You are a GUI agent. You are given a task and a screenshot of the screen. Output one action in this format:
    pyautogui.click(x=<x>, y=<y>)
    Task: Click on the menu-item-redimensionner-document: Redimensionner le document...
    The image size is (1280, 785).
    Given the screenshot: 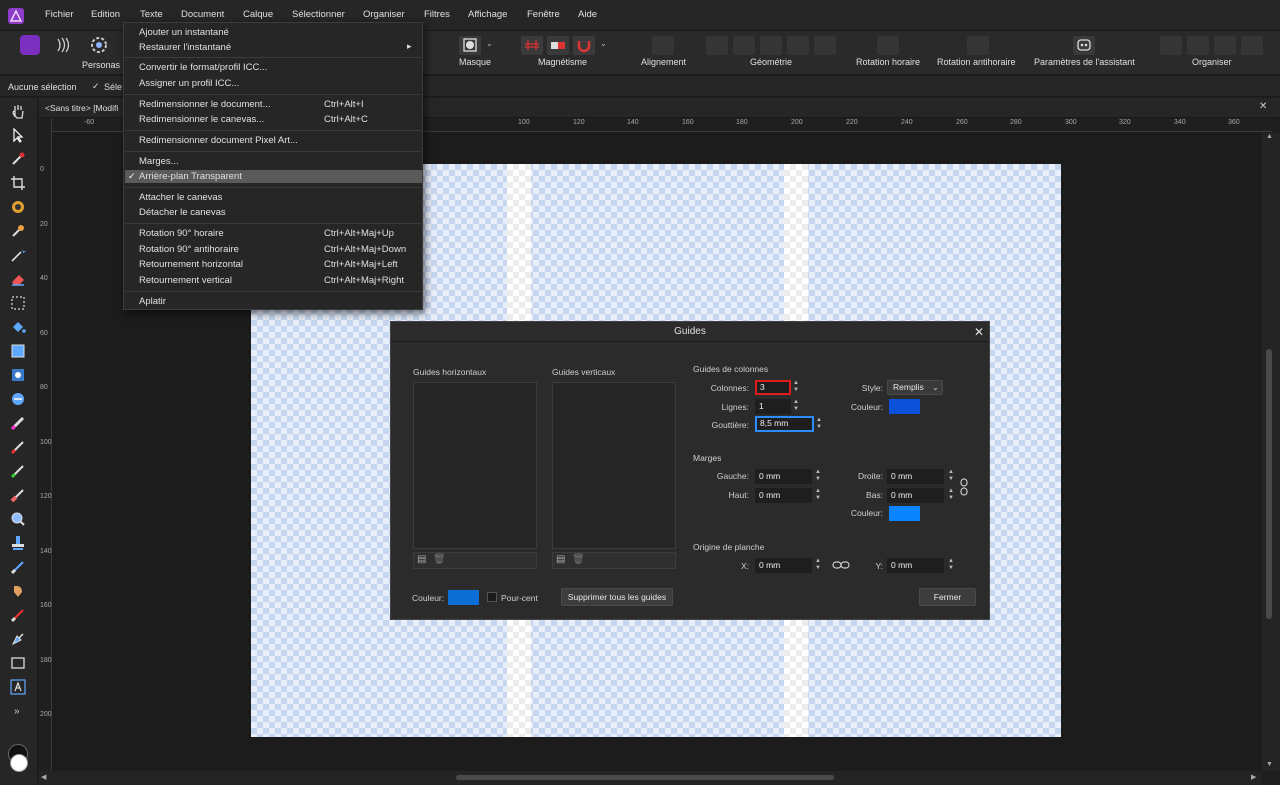 What is the action you would take?
    pyautogui.click(x=205, y=104)
    